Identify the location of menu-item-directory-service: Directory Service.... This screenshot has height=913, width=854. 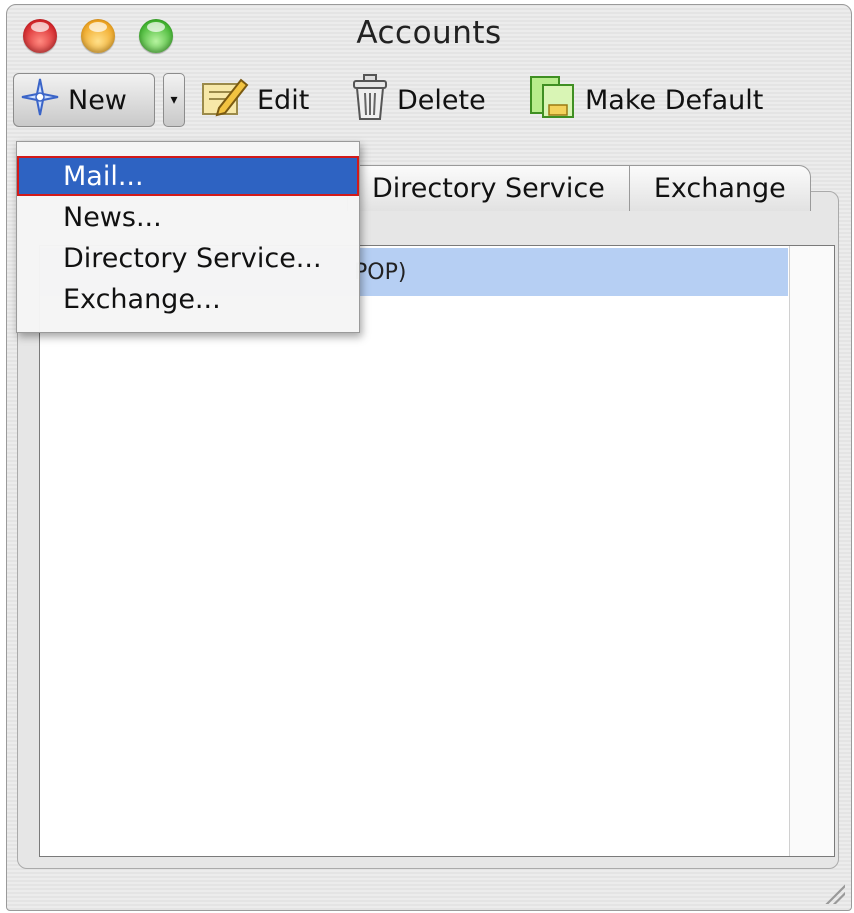
(188, 258).